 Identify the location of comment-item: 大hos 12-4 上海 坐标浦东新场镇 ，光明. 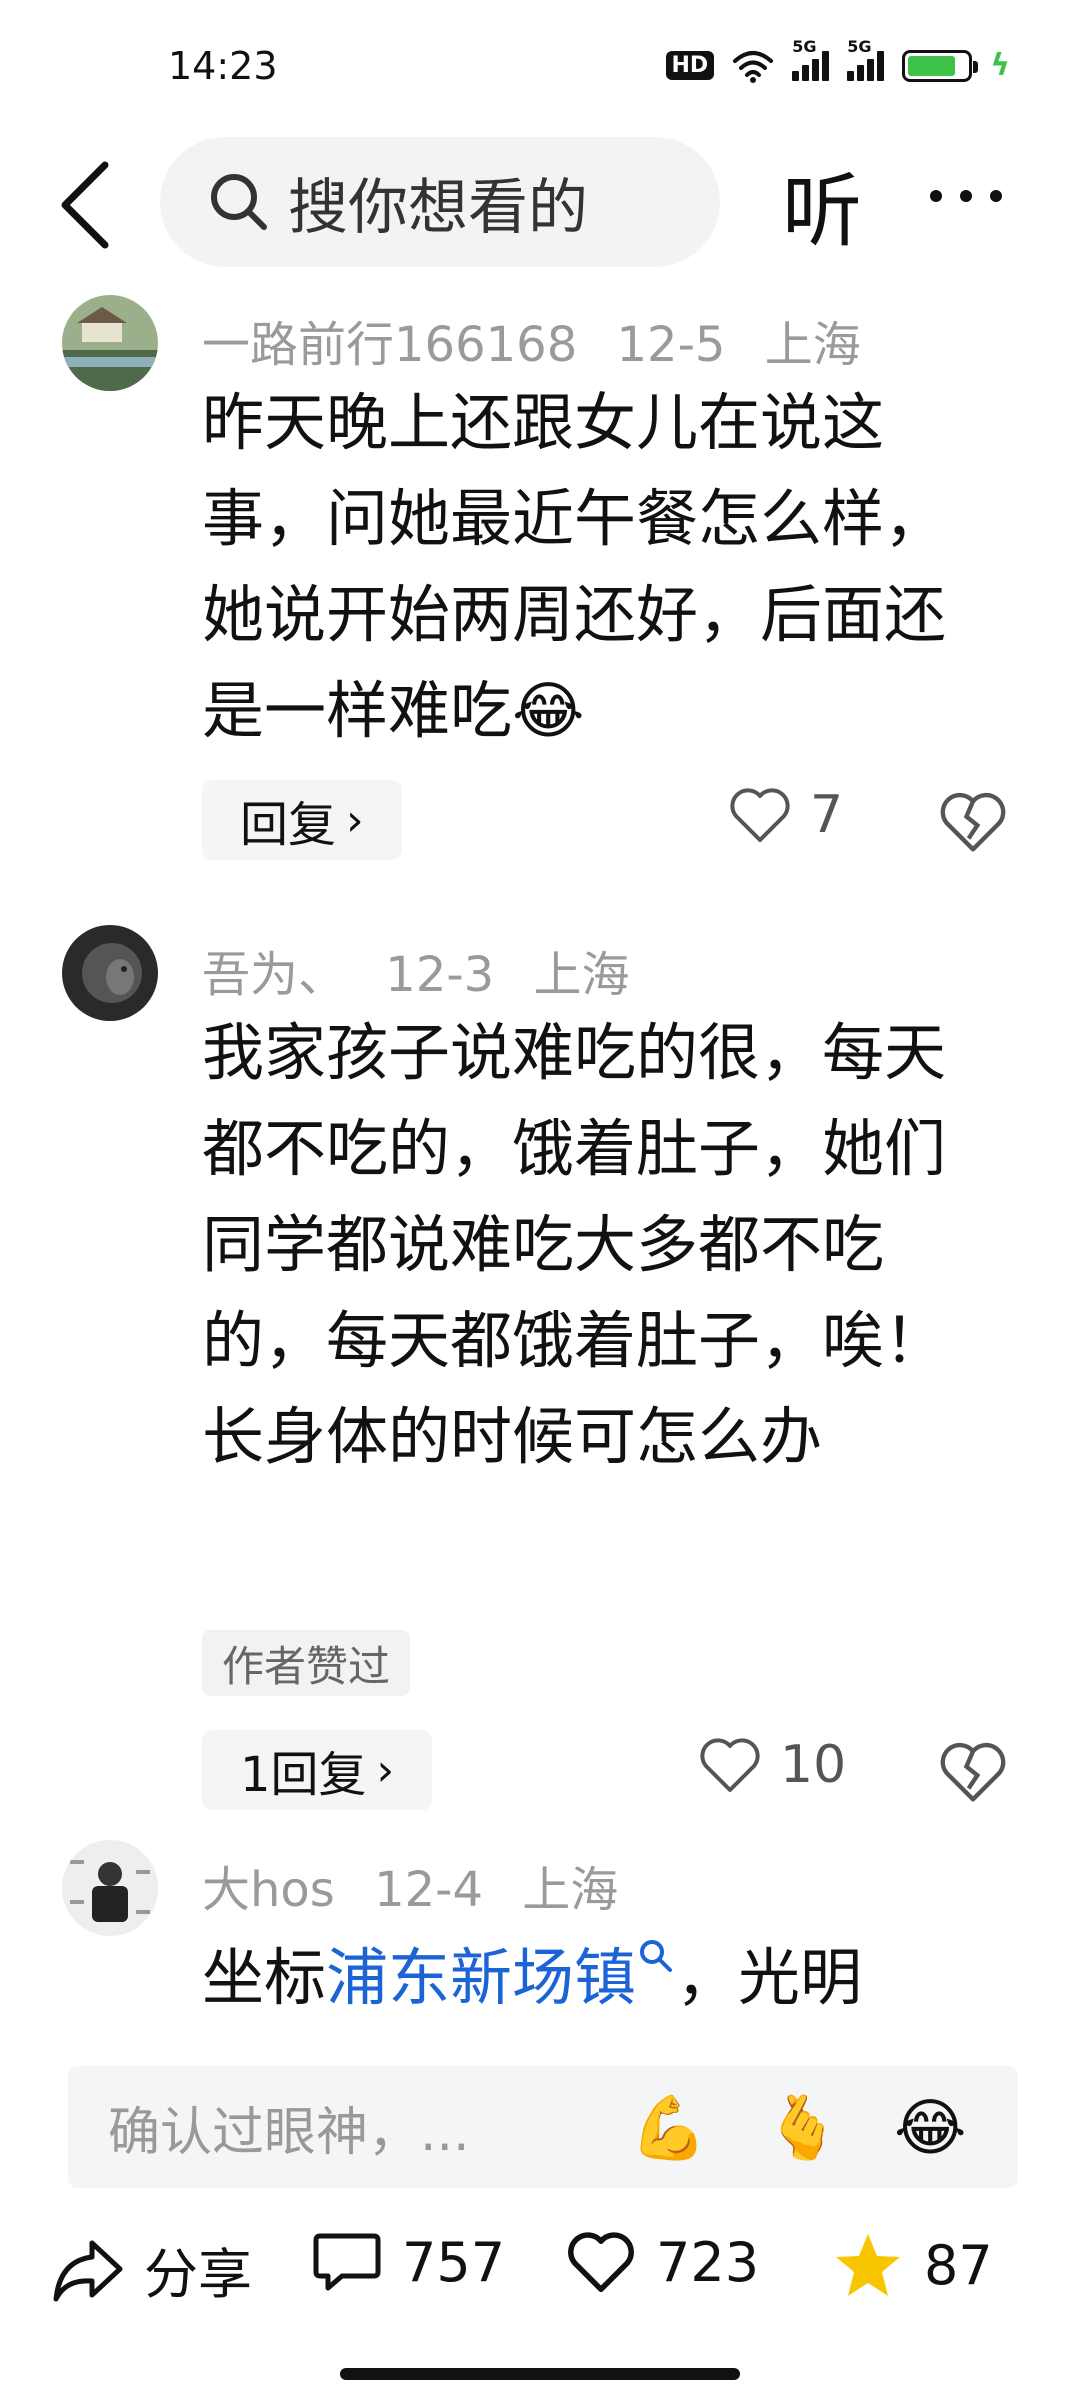
(540, 1940).